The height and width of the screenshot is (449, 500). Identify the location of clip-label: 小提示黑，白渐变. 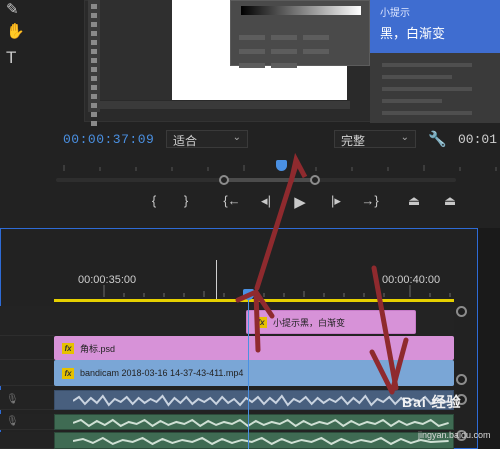
(309, 322).